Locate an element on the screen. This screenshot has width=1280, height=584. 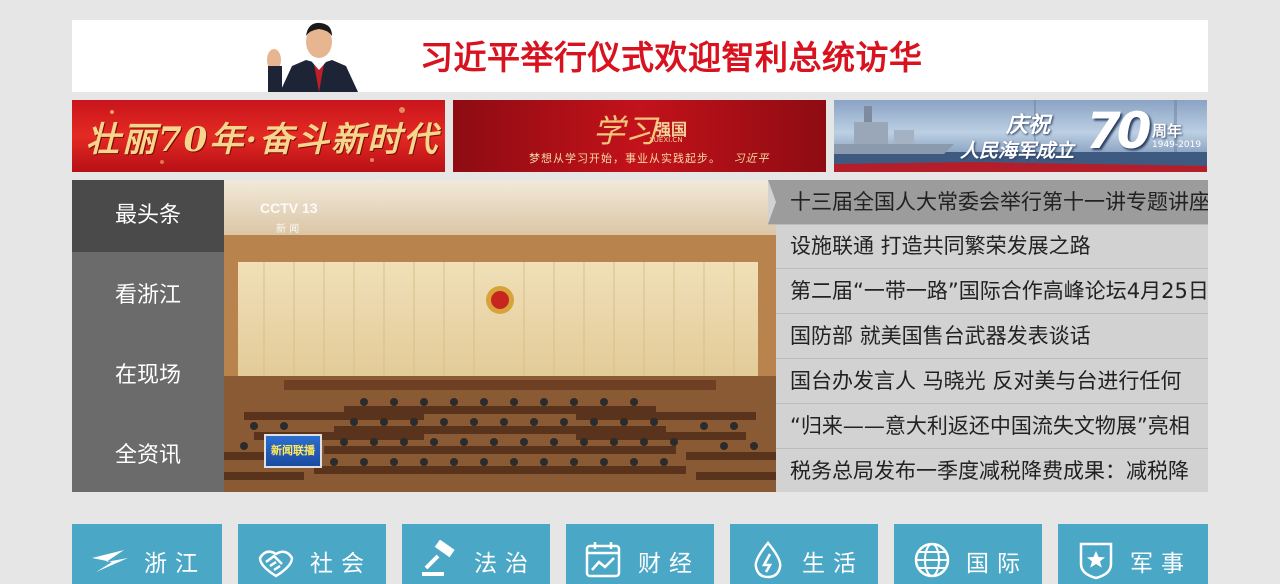
headline-item: “归来——意大利返还中国流失文物展”亮相 is located at coordinates (992, 426).